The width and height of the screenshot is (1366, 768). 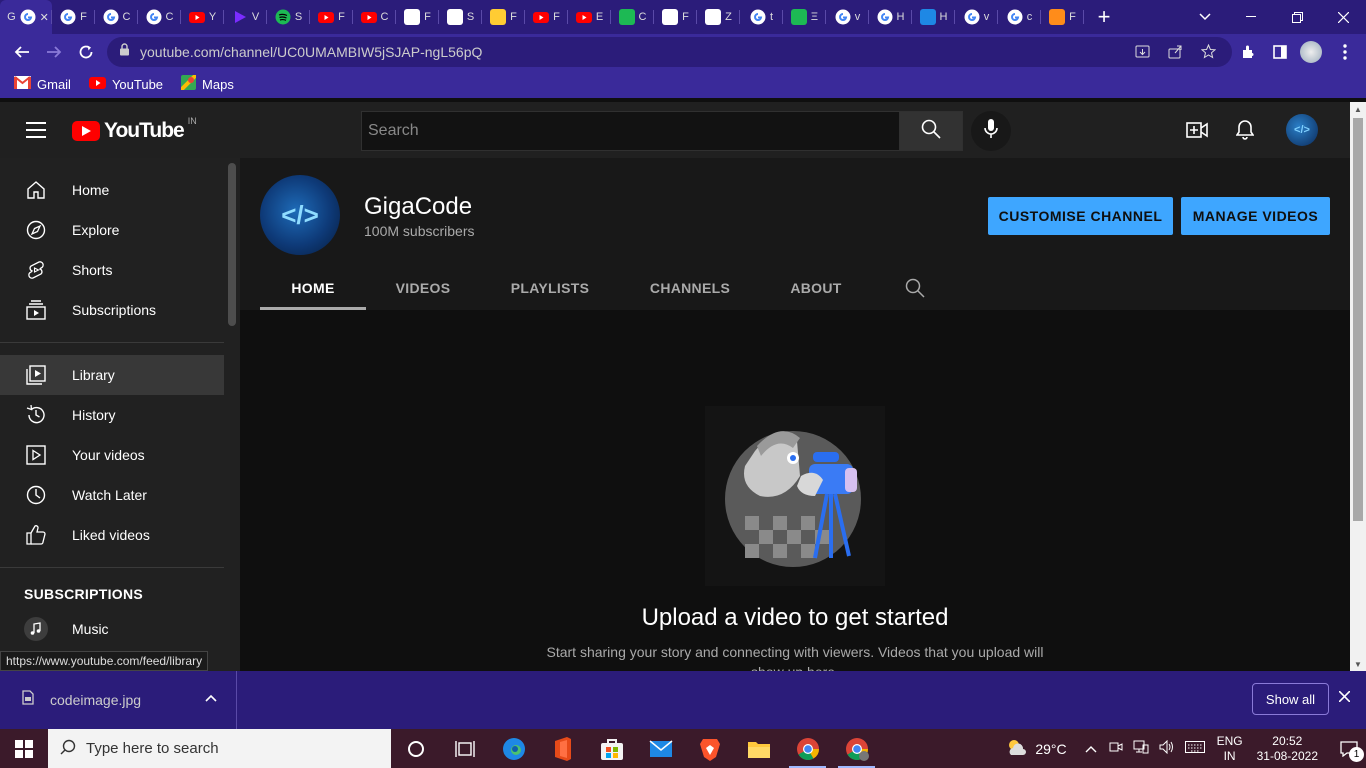 I want to click on bookmark-maps: Maps, so click(x=206, y=83).